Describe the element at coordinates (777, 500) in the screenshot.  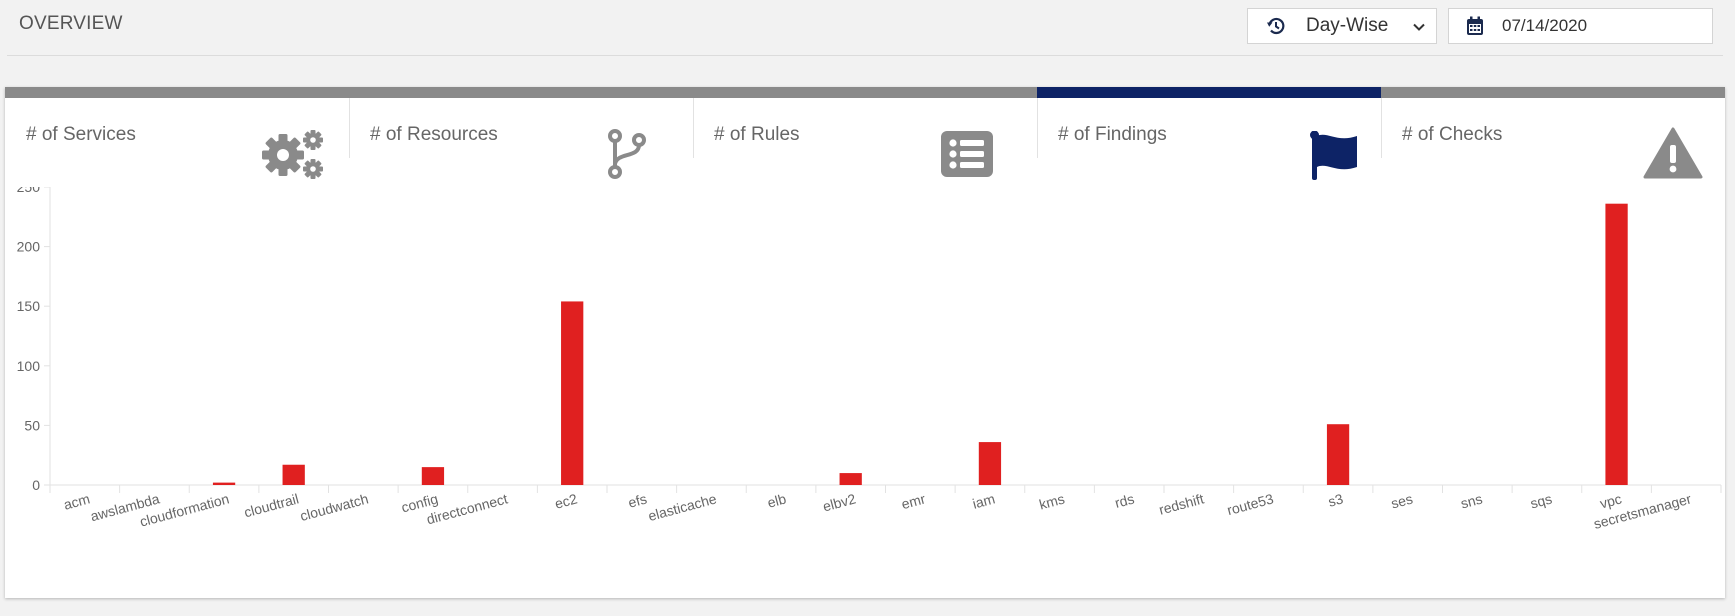
I see `x-tick-label: elb` at that location.